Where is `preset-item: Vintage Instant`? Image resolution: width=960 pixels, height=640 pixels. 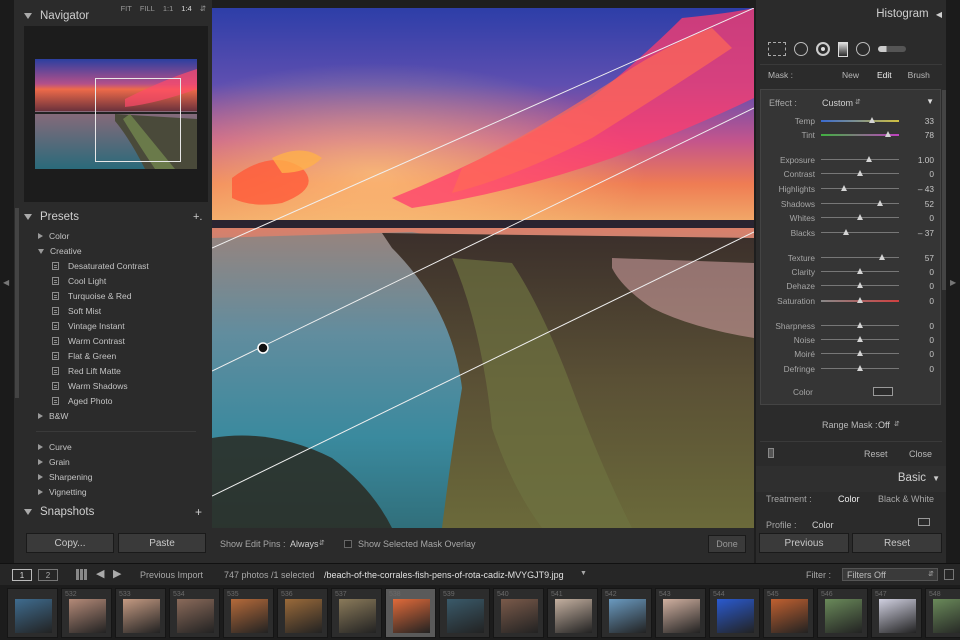
preset-item: Vintage Instant is located at coordinates (145, 326).